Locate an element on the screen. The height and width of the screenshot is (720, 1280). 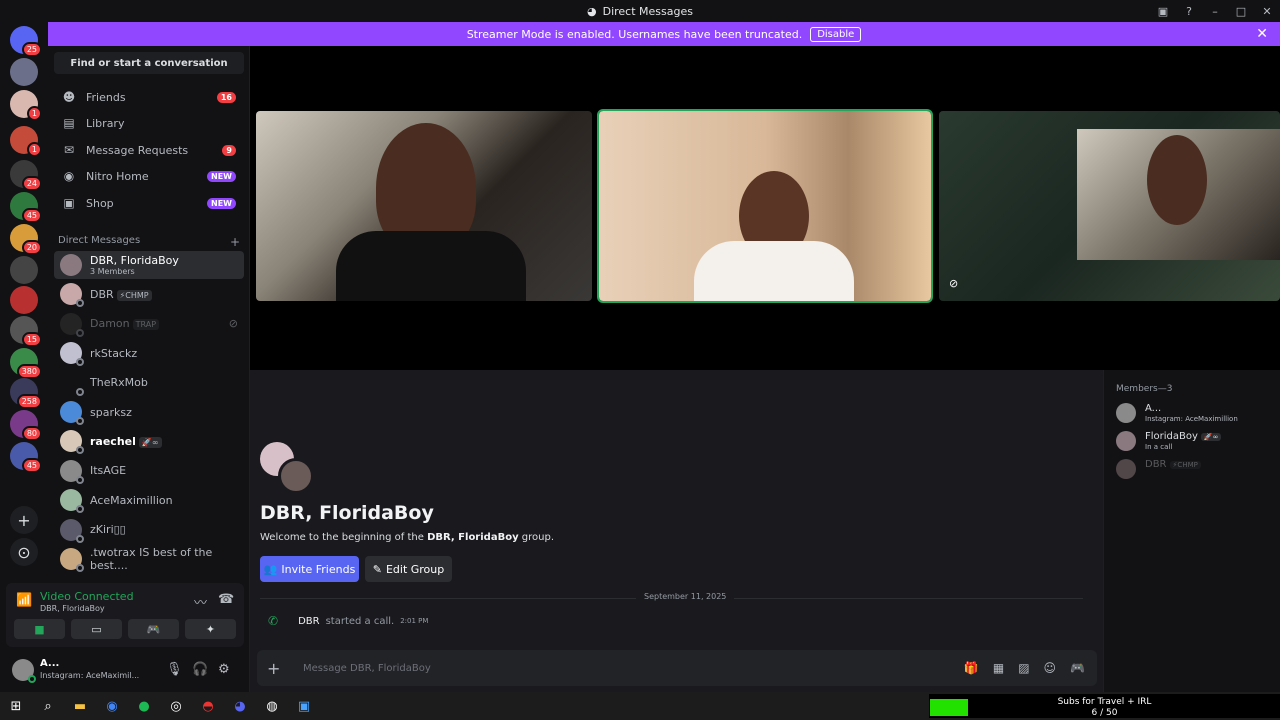
mention-badge: 45 is located at coordinates (31, 465).